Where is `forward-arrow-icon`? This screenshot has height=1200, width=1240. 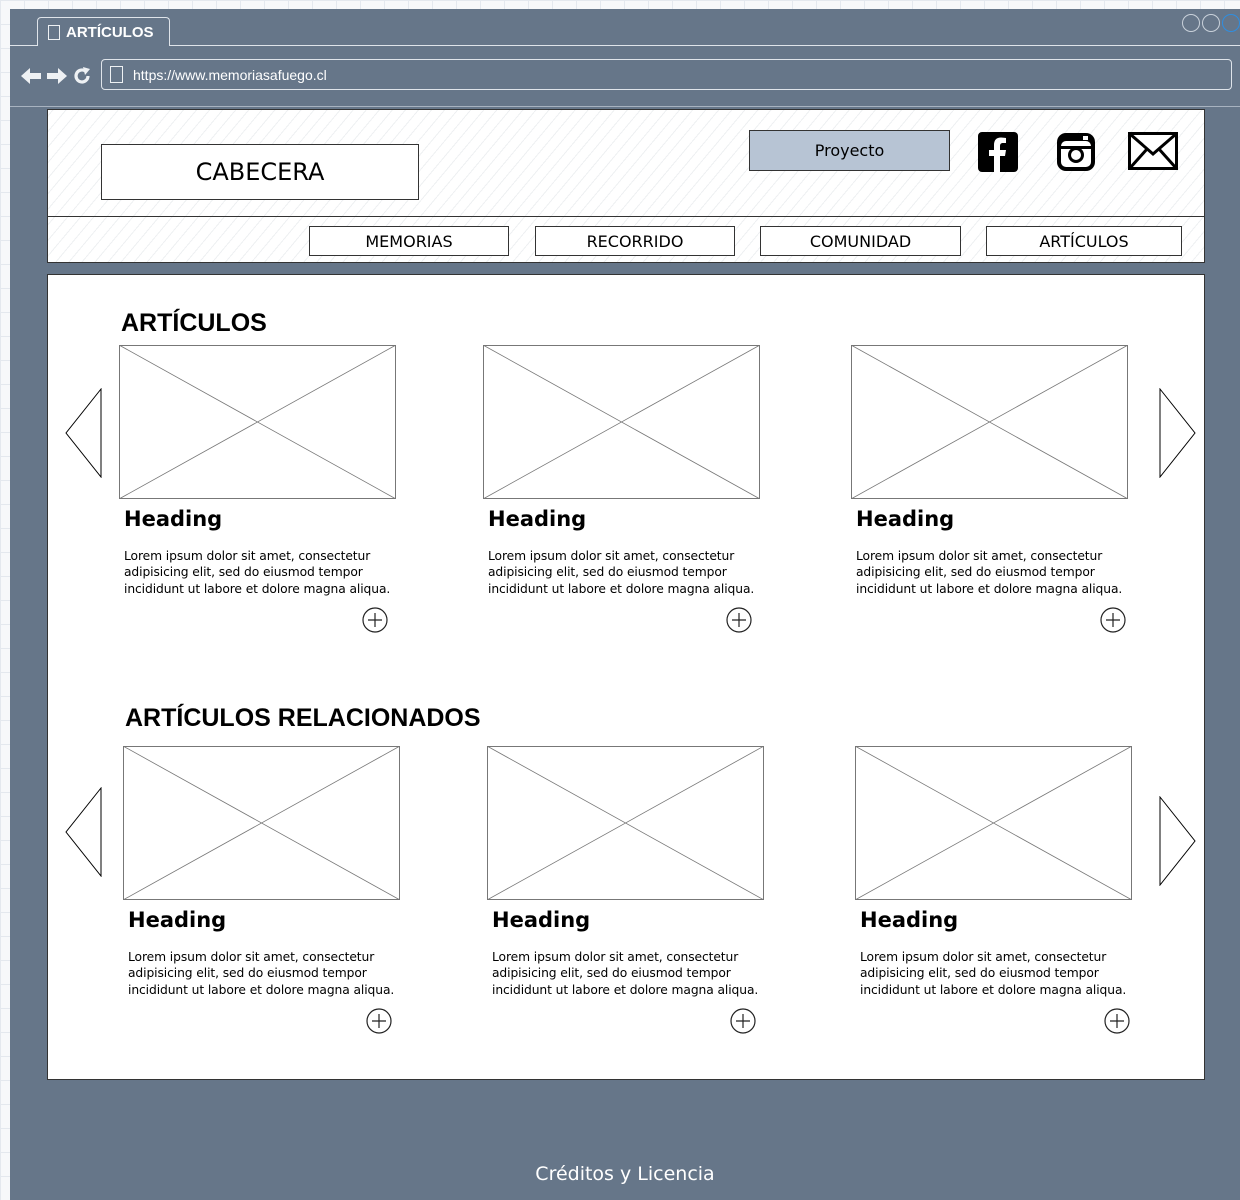 forward-arrow-icon is located at coordinates (57, 76).